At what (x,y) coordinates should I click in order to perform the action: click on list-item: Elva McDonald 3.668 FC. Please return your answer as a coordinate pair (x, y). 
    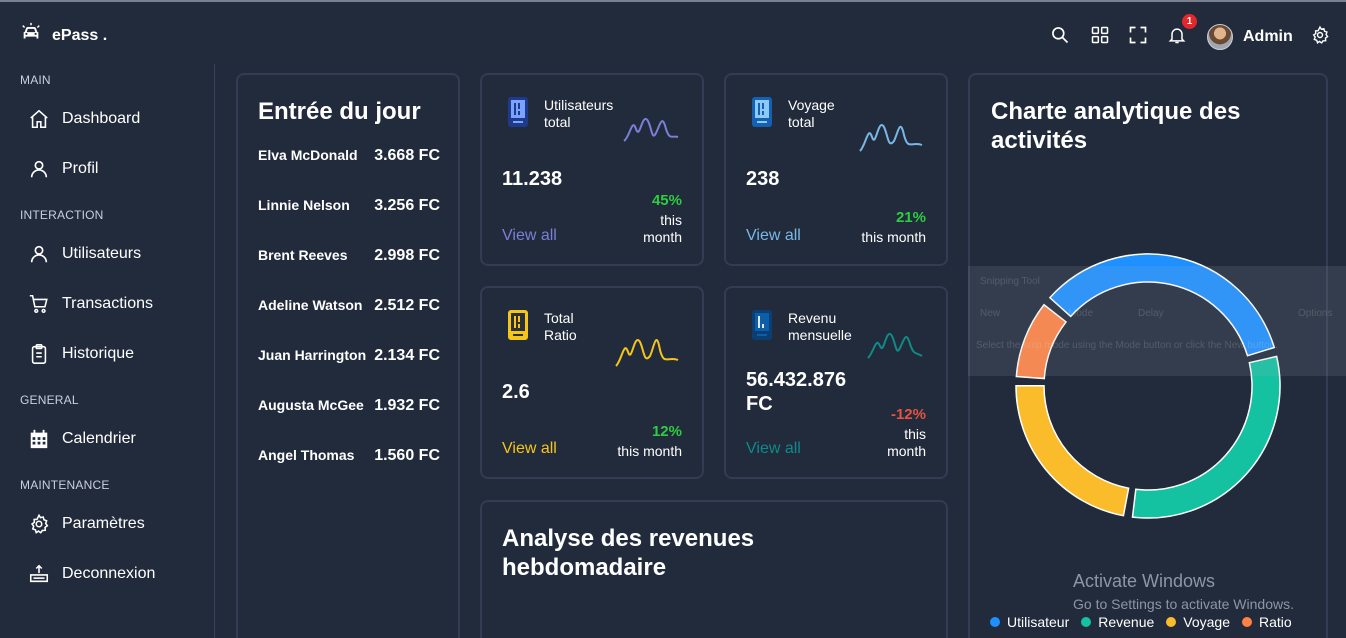
    Looking at the image, I should click on (349, 156).